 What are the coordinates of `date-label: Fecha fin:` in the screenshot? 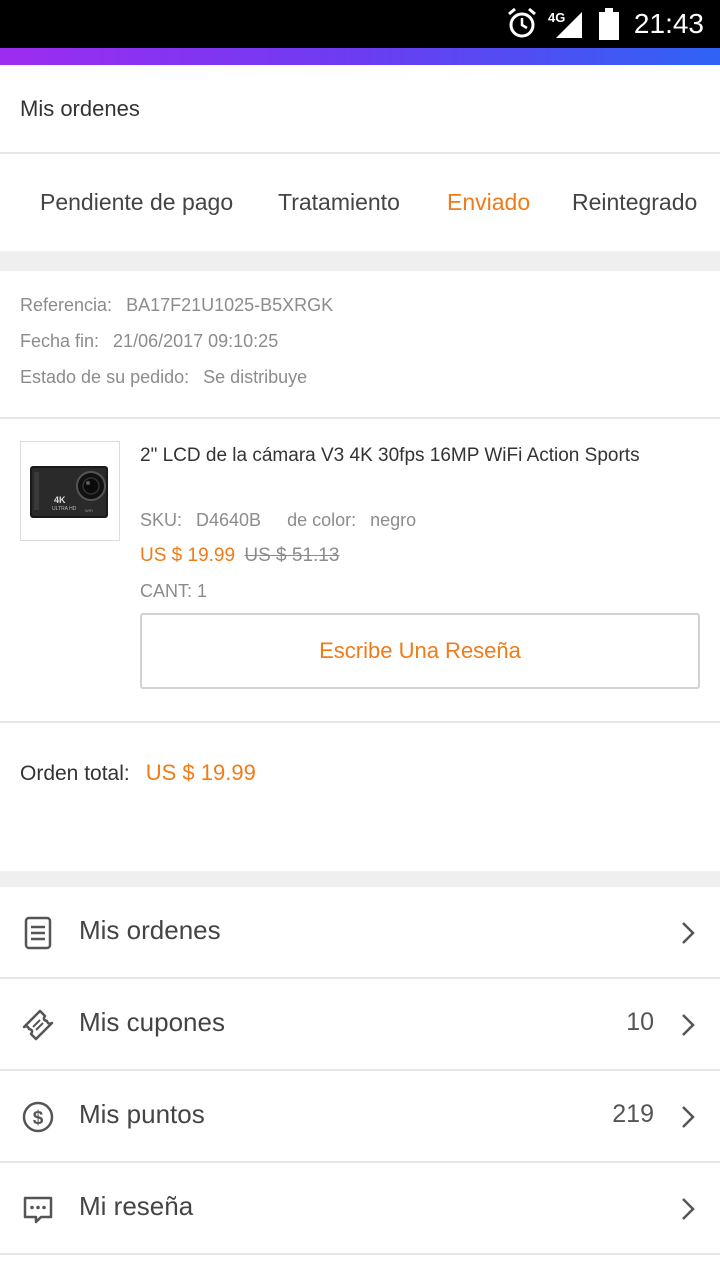 It's located at (60, 341).